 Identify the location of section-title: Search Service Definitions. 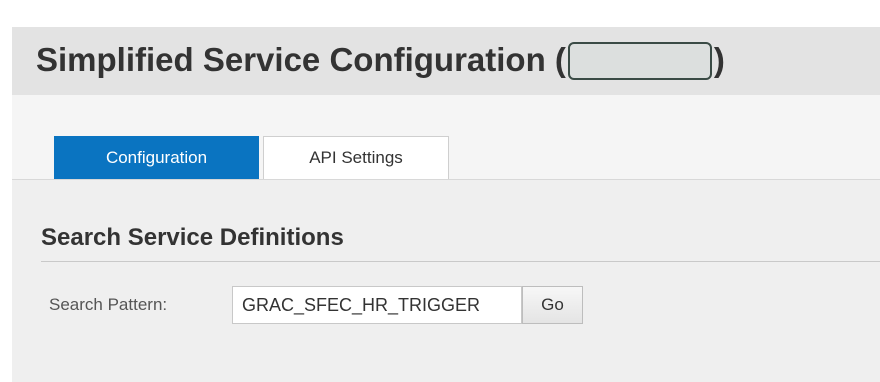
(192, 237).